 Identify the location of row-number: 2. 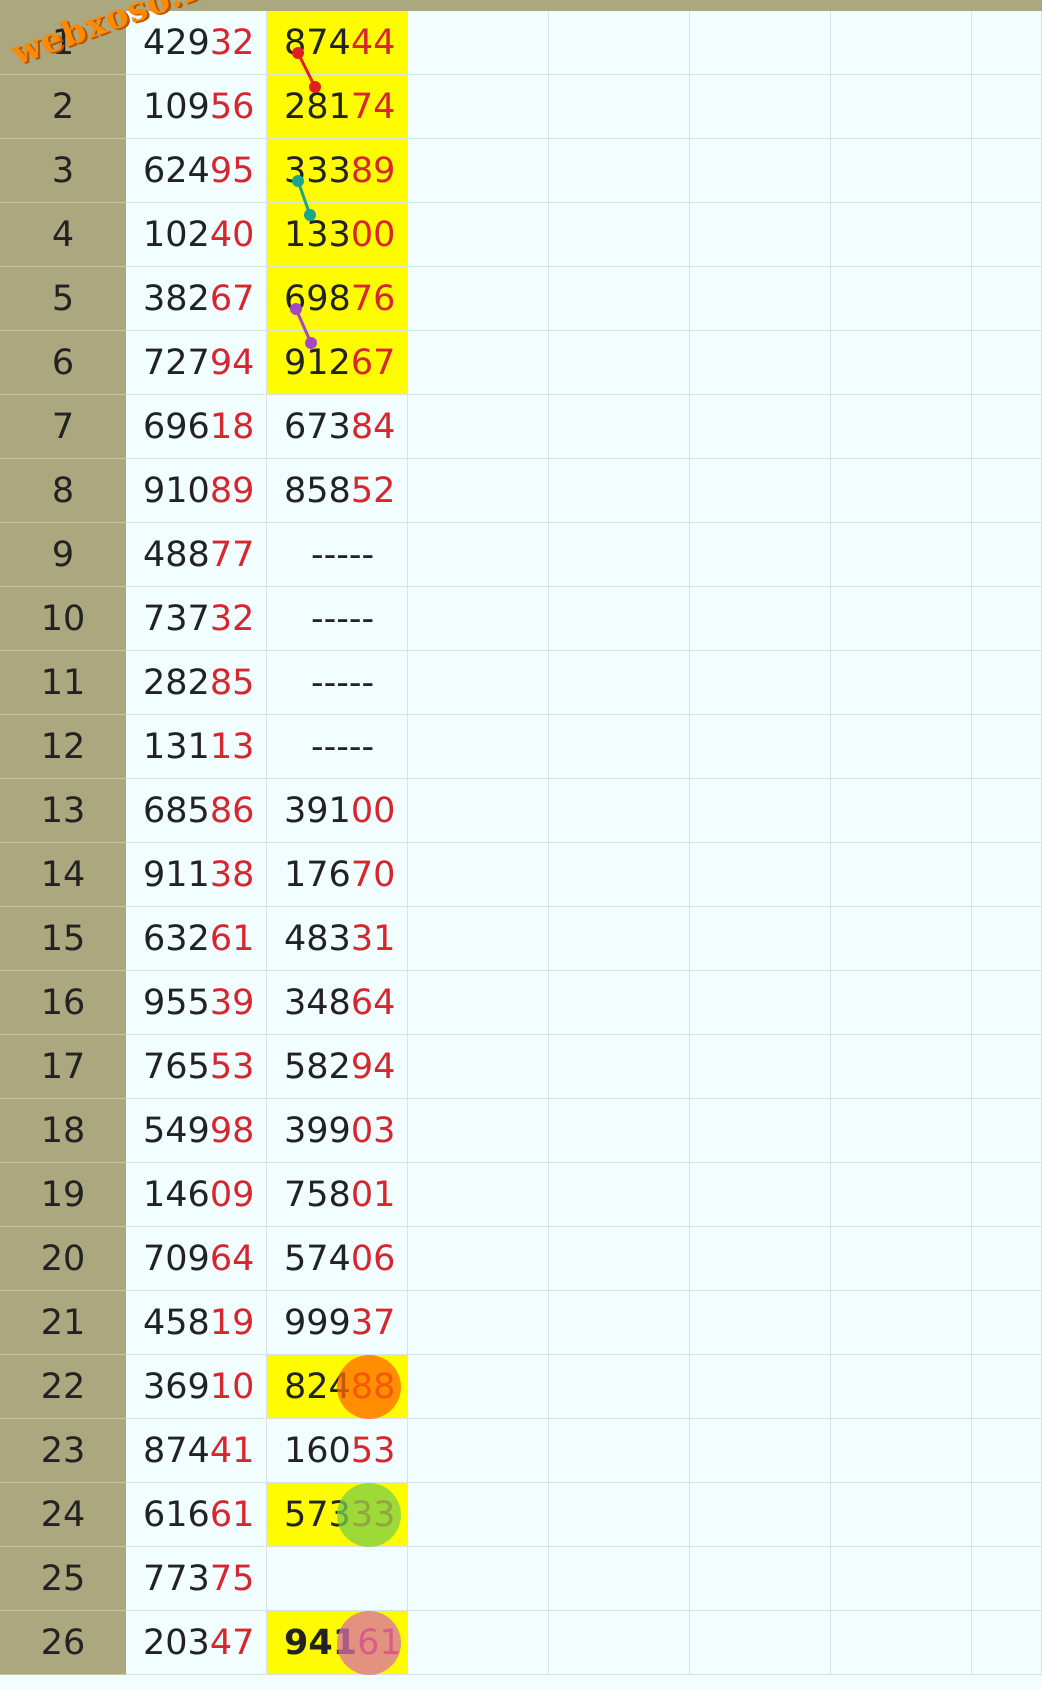
(63, 107).